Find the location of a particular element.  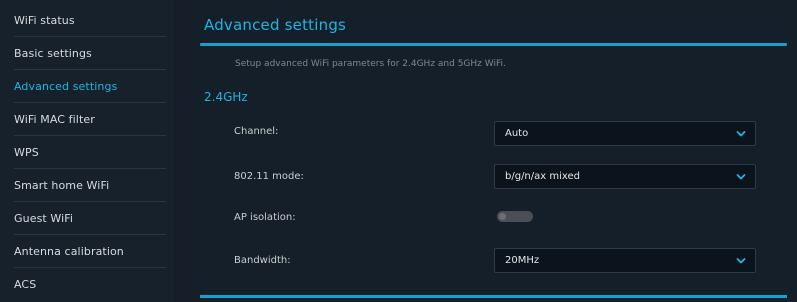

bandwidth-select-value: 20MHz is located at coordinates (522, 260).